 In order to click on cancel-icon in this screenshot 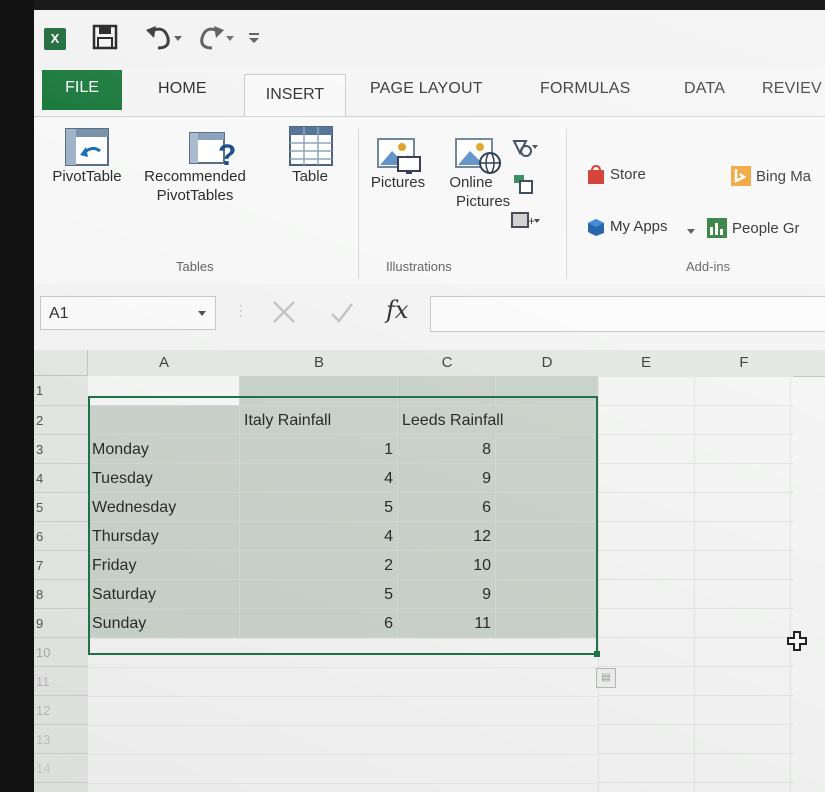, I will do `click(284, 314)`.